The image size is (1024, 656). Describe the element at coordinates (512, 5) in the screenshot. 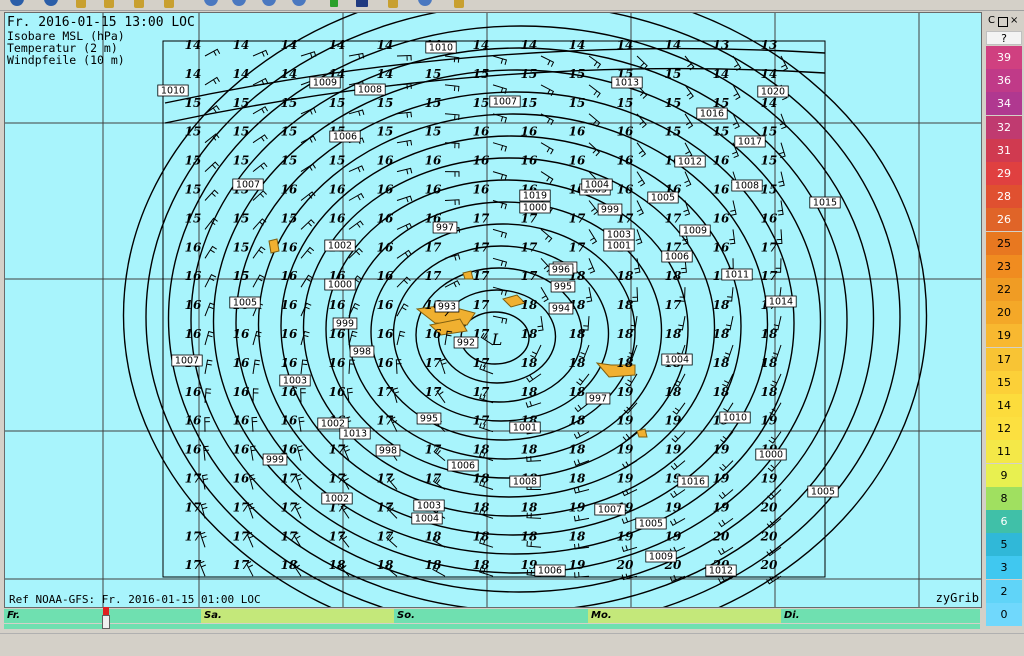

I see `toolbar` at that location.